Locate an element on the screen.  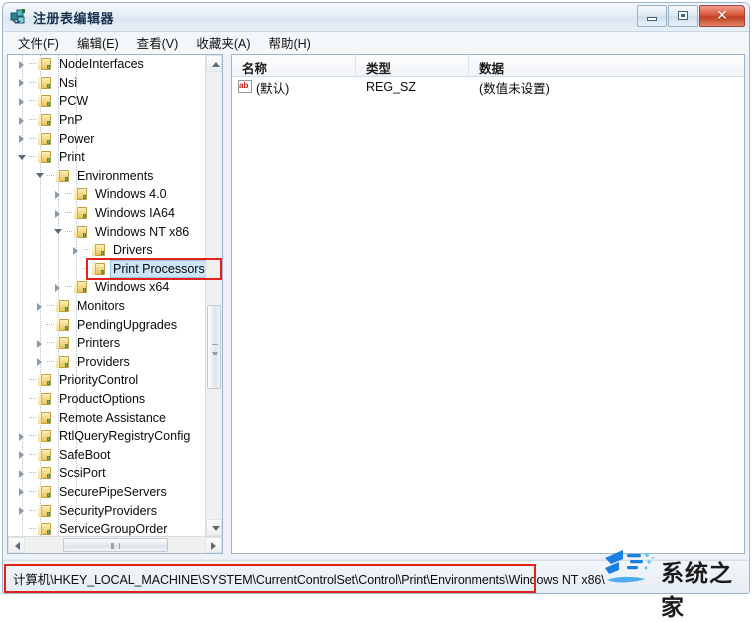
tree-node-printers: Printers is located at coordinates (107, 343).